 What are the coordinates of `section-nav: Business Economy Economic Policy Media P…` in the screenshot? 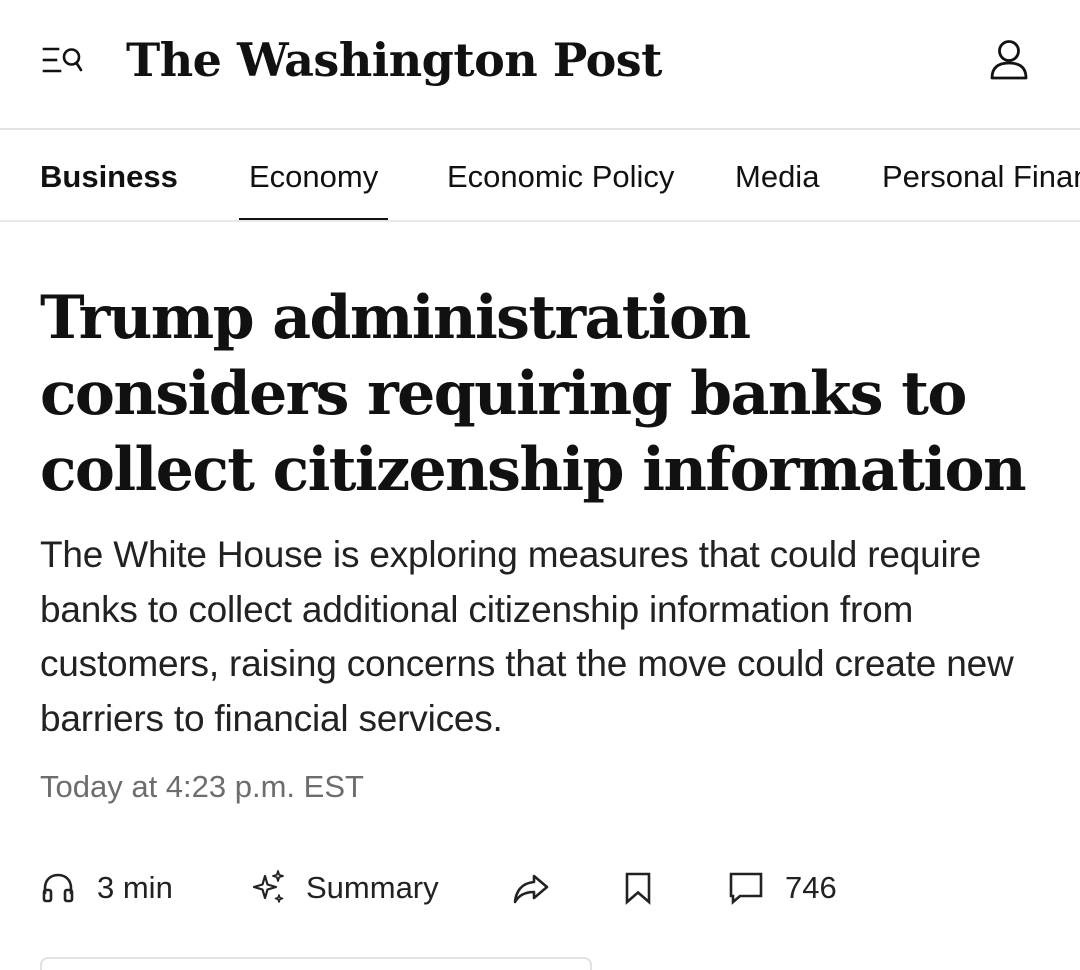 It's located at (540, 176).